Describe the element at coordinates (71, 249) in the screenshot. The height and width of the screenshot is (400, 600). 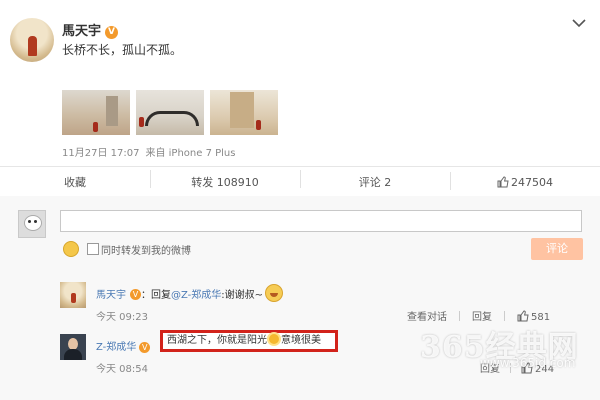
I see `emoji-icon` at that location.